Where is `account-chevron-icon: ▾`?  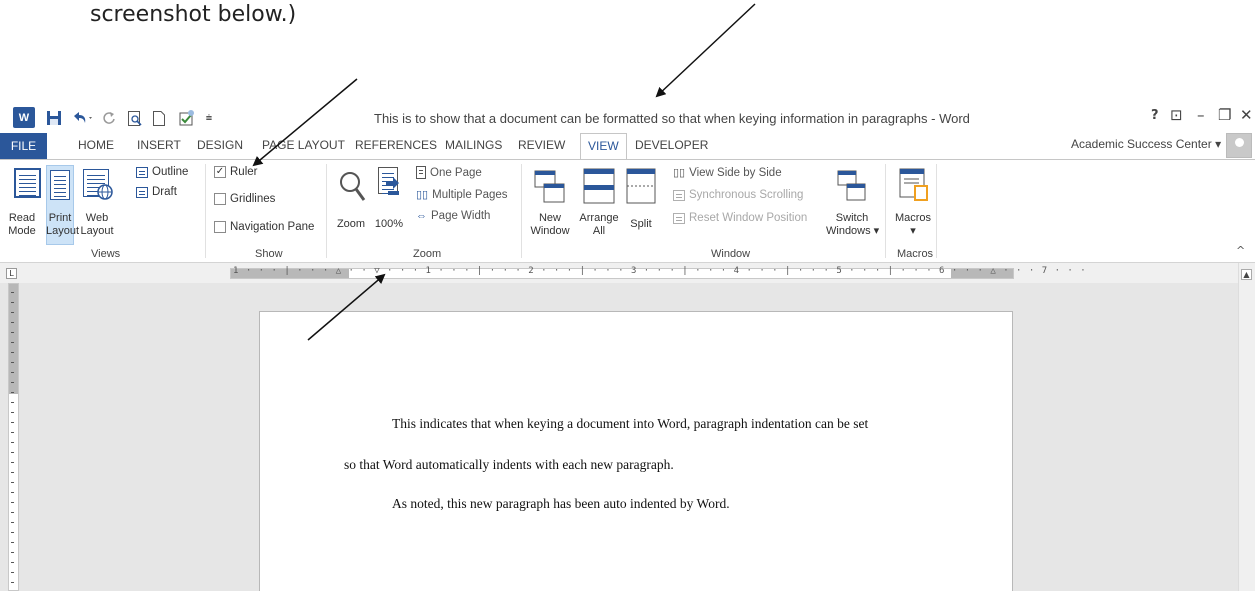 account-chevron-icon: ▾ is located at coordinates (1218, 144).